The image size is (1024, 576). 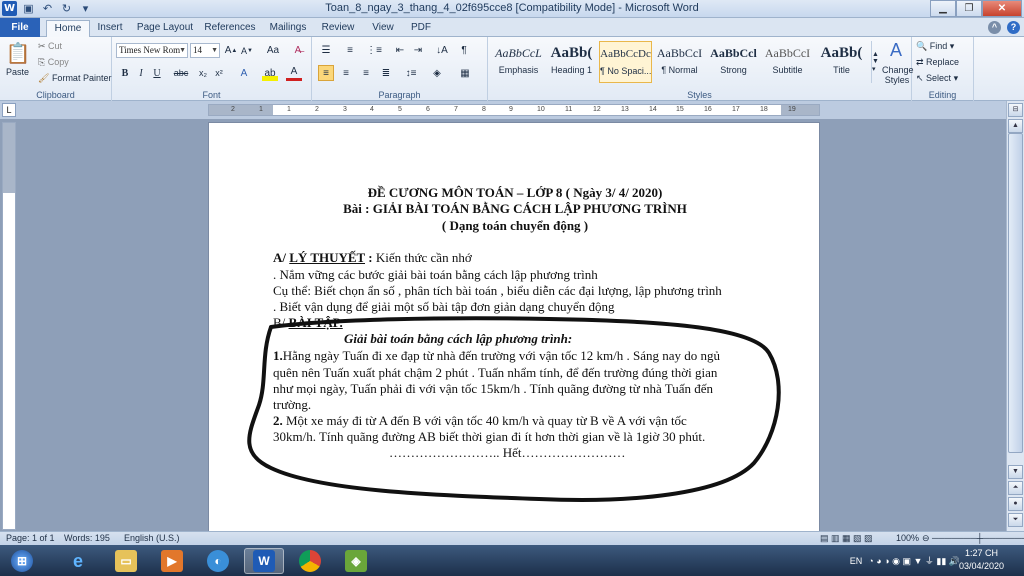 What do you see at coordinates (937, 62) in the screenshot?
I see `replace-button: ⇄ Replace` at bounding box center [937, 62].